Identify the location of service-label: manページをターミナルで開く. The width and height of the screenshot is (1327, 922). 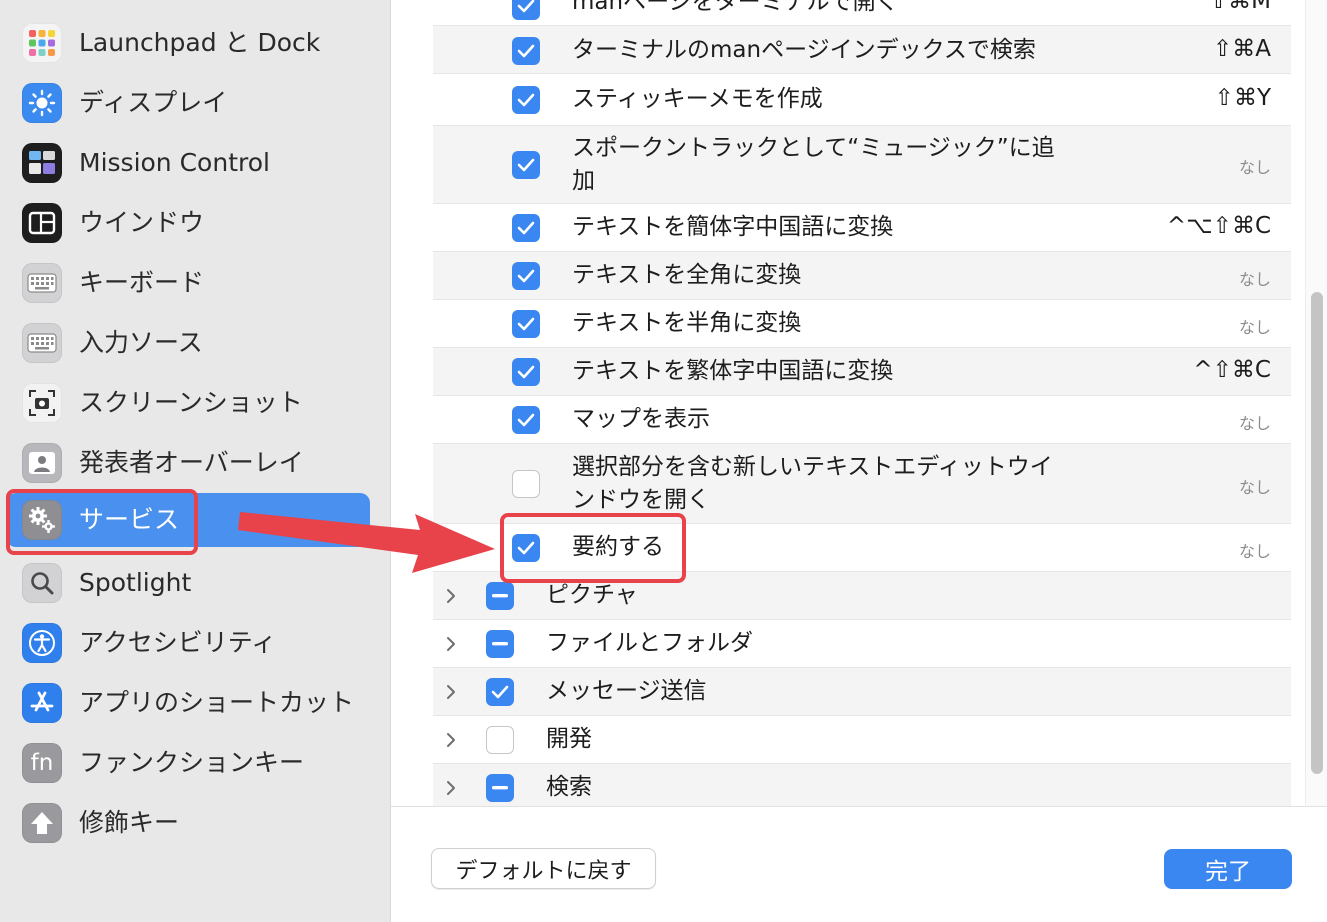
(735, 7).